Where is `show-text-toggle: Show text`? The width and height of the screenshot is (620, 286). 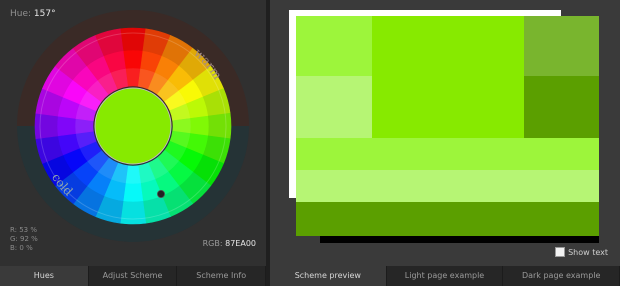
show-text-toggle: Show text is located at coordinates (581, 252).